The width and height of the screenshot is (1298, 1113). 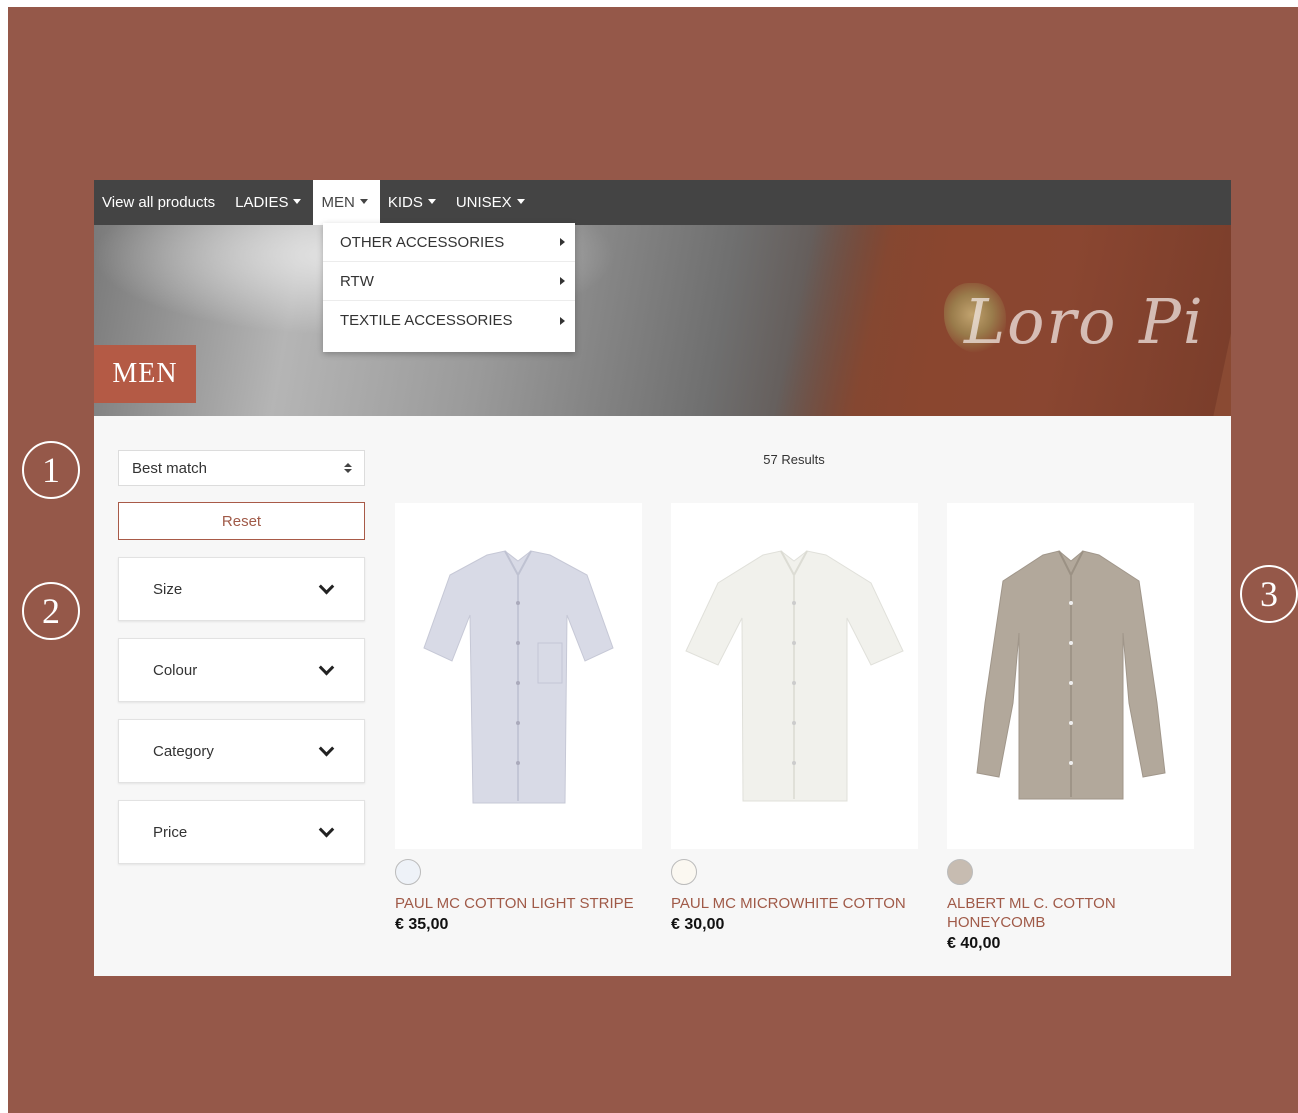 What do you see at coordinates (241, 589) in the screenshot?
I see `filter-size: Size` at bounding box center [241, 589].